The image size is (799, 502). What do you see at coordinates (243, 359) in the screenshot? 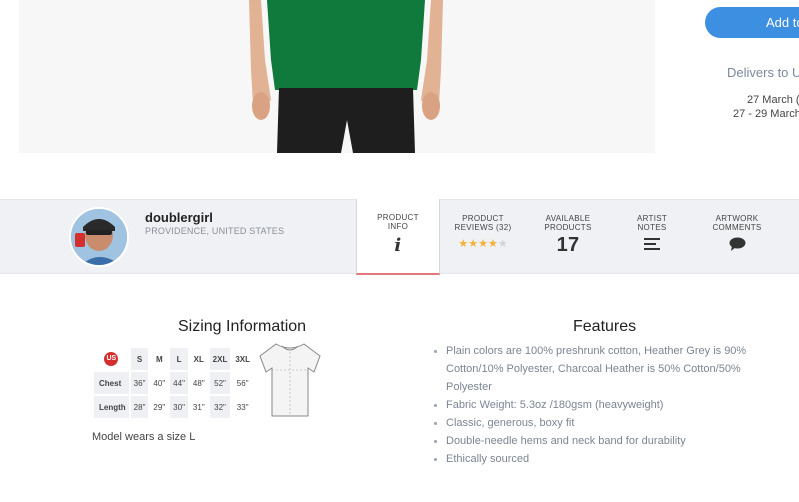
I see `size-header: 3XL` at bounding box center [243, 359].